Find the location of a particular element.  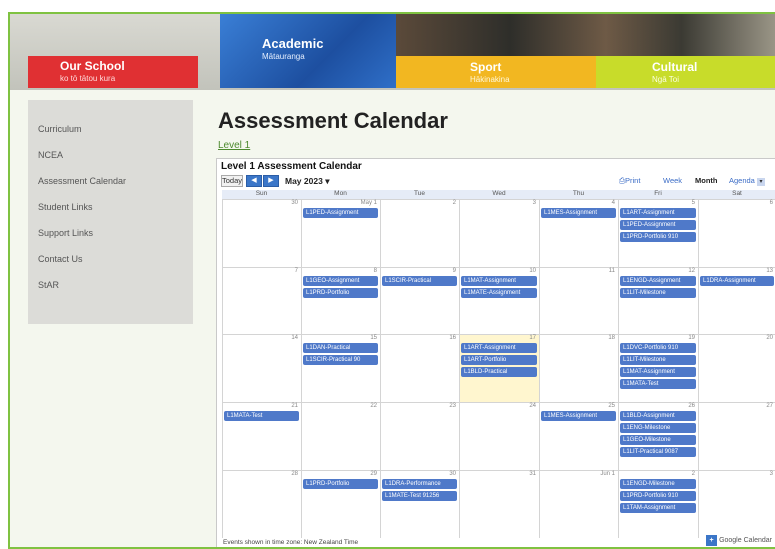

month-dropdown: May 2023 ▾ is located at coordinates (307, 181).